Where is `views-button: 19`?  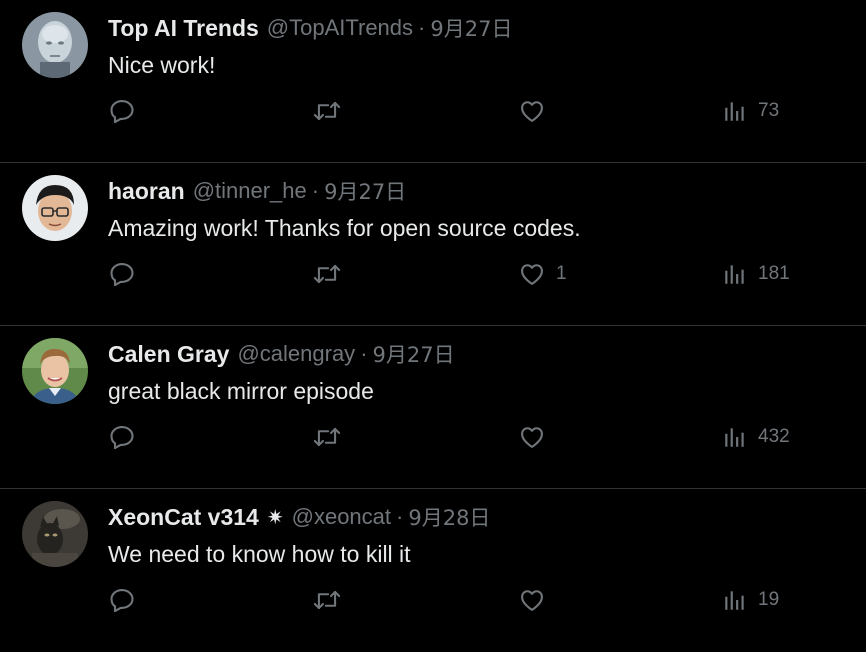 views-button: 19 is located at coordinates (750, 600).